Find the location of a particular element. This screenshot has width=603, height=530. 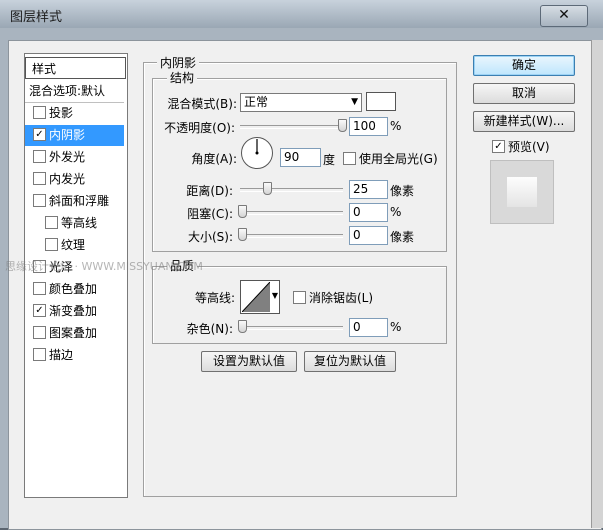

style-item-label: 颜色叠加 is located at coordinates (73, 289).